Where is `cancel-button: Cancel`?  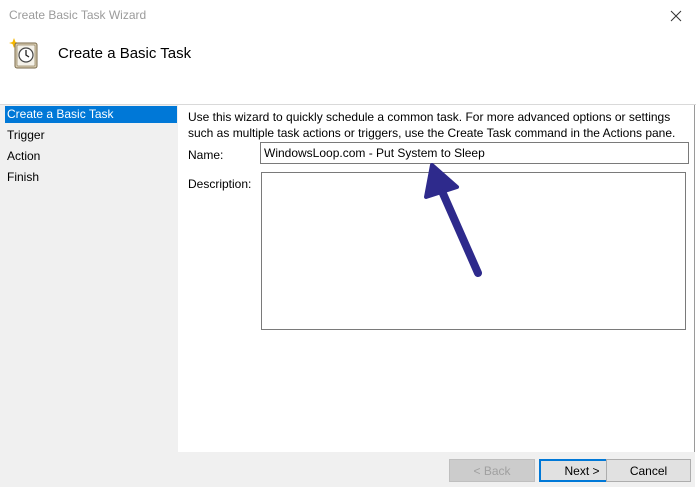 cancel-button: Cancel is located at coordinates (648, 470).